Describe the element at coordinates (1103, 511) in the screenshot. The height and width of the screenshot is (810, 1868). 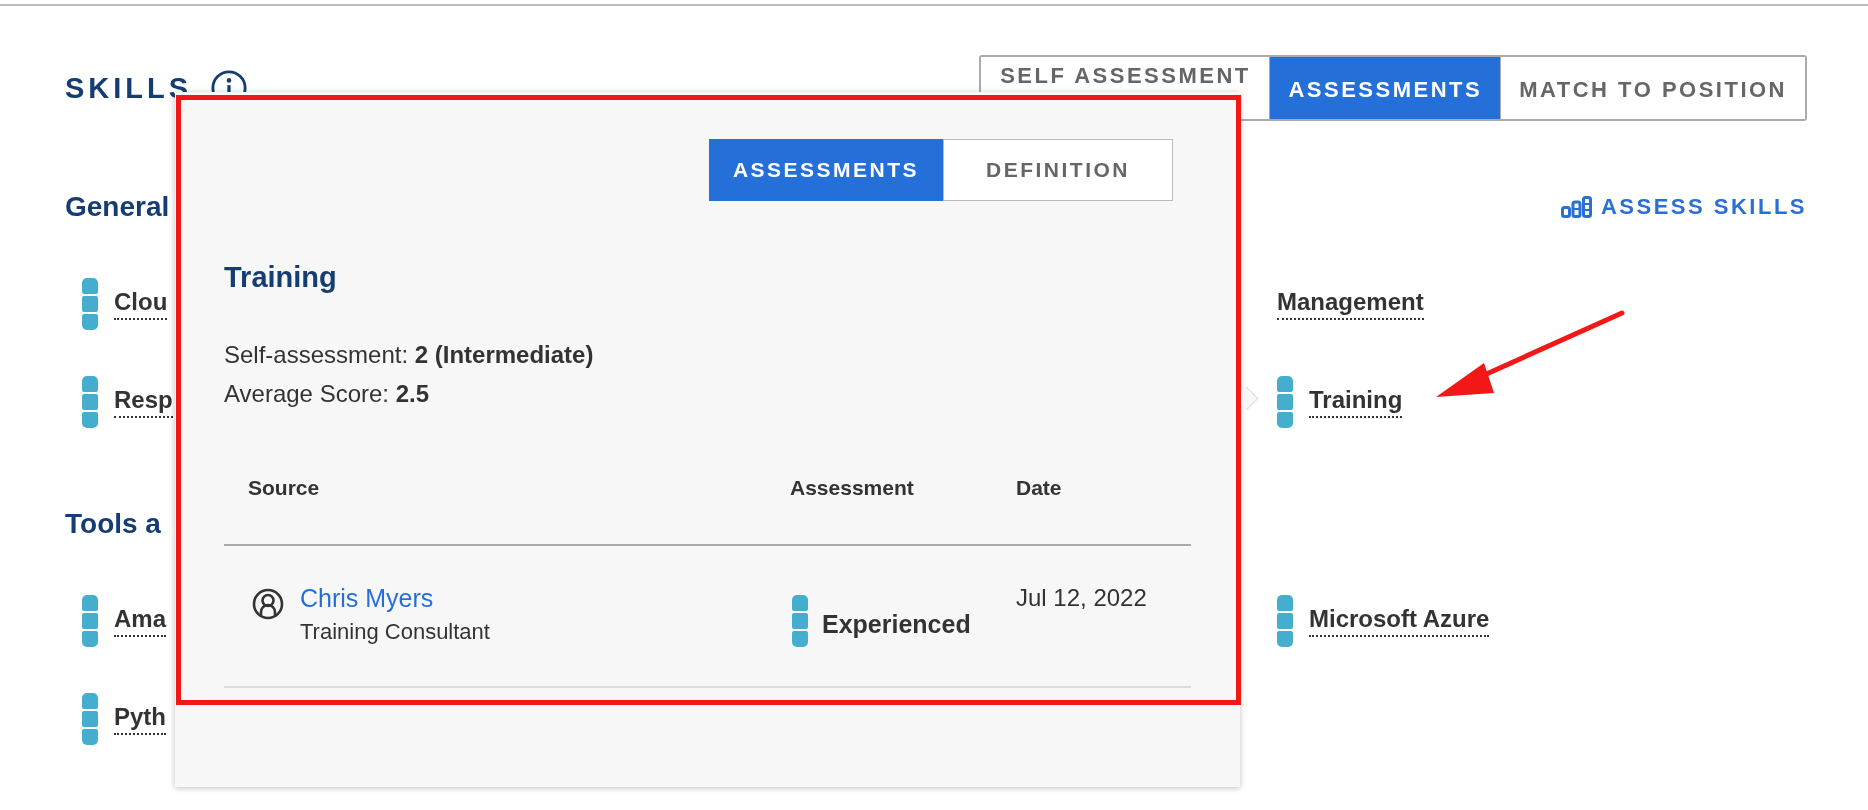
I see `column-header: Date` at that location.